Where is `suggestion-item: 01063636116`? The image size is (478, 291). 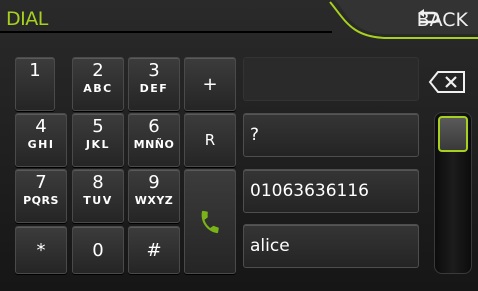 suggestion-item: 01063636116 is located at coordinates (331, 191).